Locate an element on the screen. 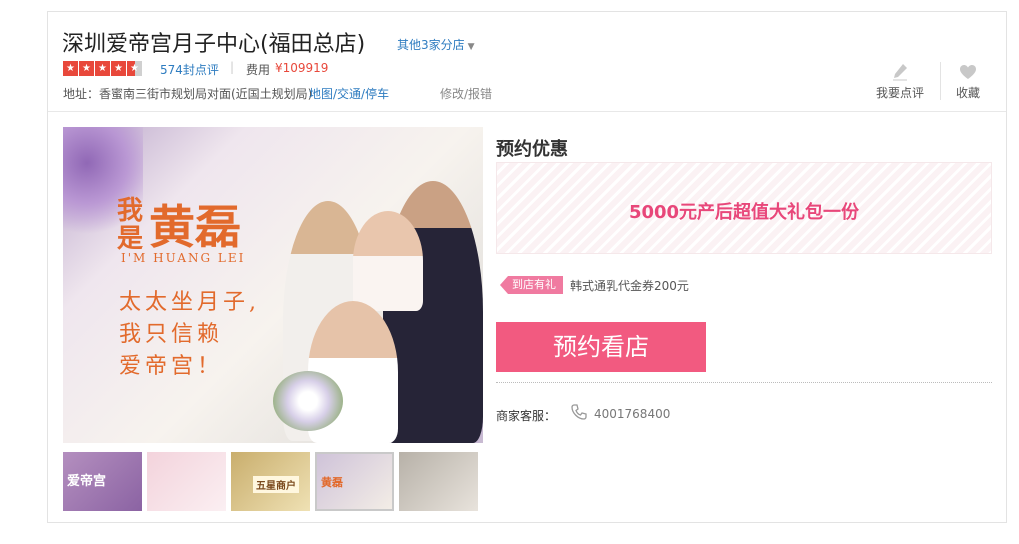 The height and width of the screenshot is (544, 1019). star-rating: ★ ★ ★ ★ ★ is located at coordinates (102, 68).